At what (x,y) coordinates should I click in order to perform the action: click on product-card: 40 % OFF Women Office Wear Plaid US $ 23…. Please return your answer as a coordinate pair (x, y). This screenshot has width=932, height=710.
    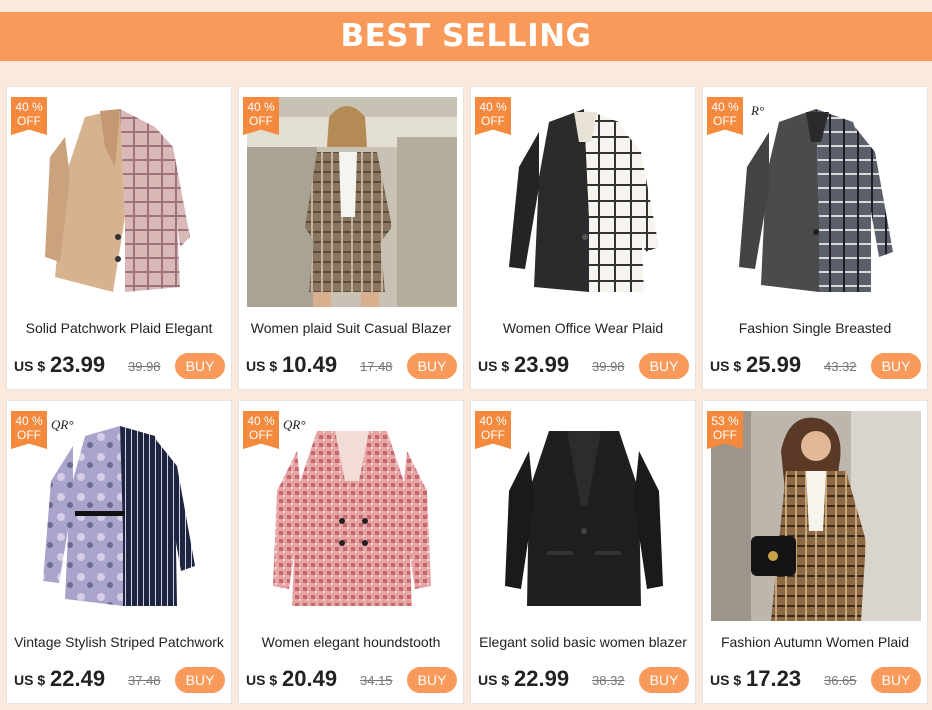
    Looking at the image, I should click on (583, 238).